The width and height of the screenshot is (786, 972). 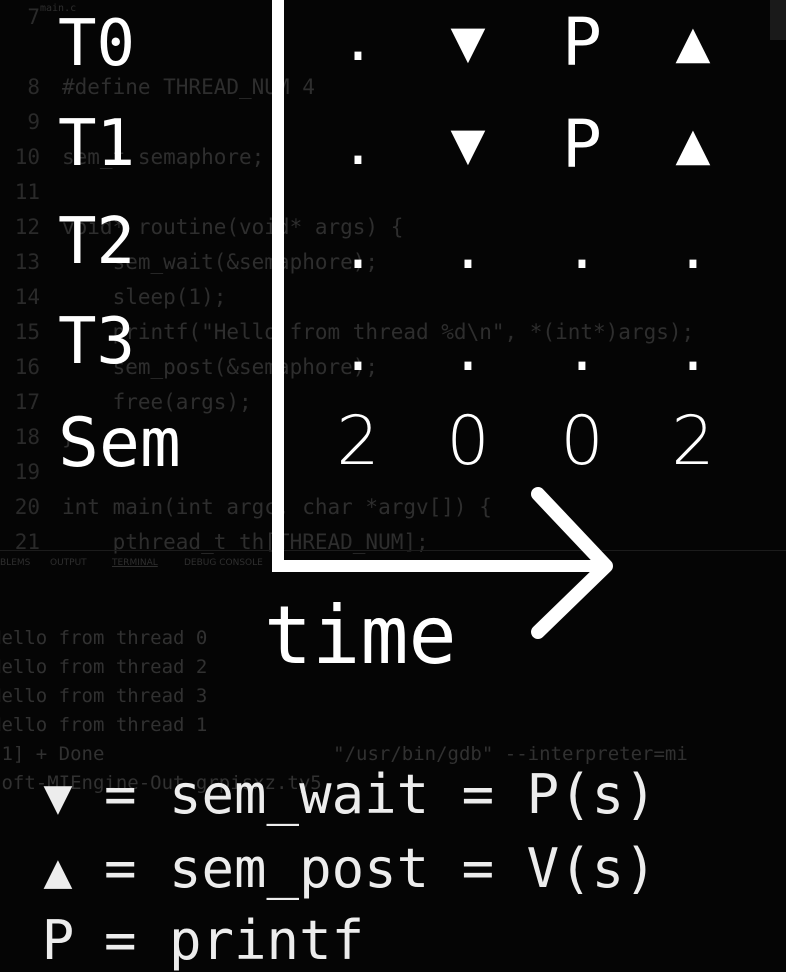 I want to click on legend-printf: P = printf, so click(x=203, y=940).